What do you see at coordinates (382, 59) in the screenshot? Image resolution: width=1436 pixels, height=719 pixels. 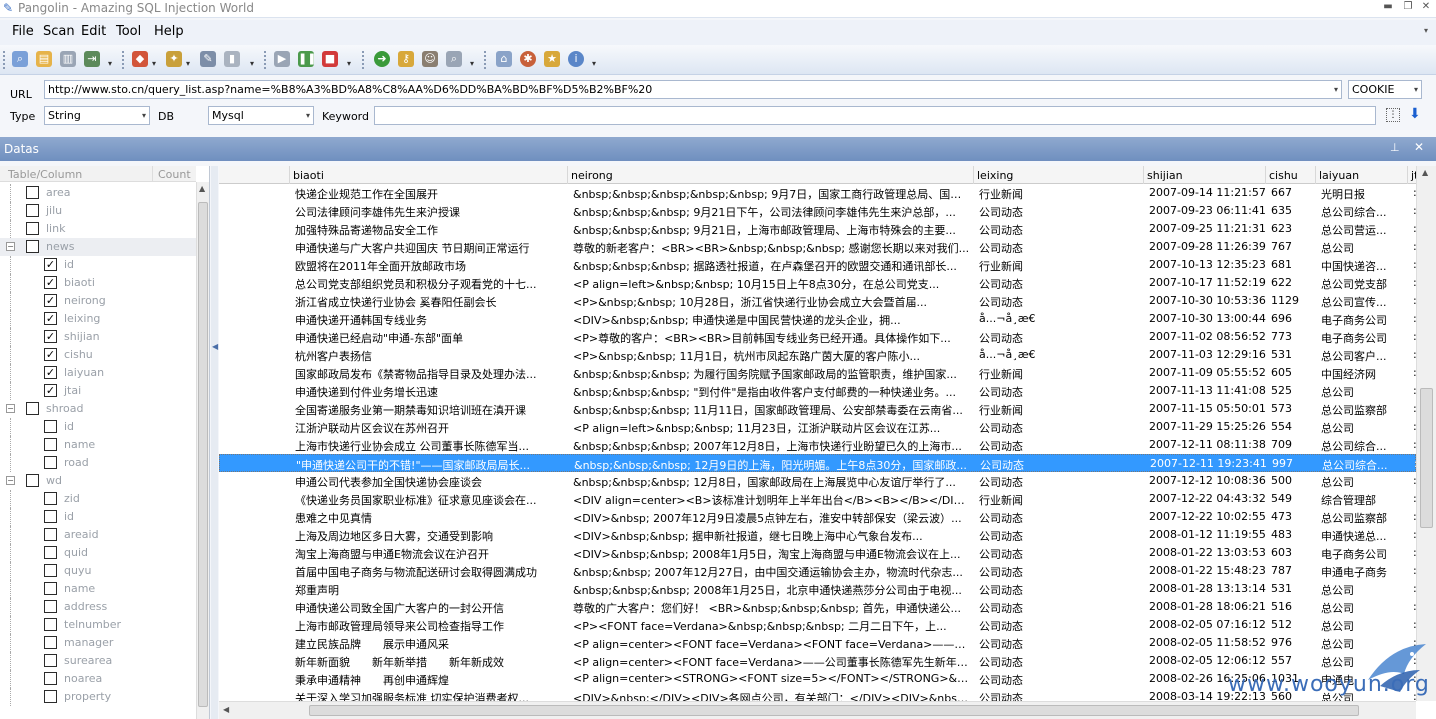 I see `go-icon: ➜` at bounding box center [382, 59].